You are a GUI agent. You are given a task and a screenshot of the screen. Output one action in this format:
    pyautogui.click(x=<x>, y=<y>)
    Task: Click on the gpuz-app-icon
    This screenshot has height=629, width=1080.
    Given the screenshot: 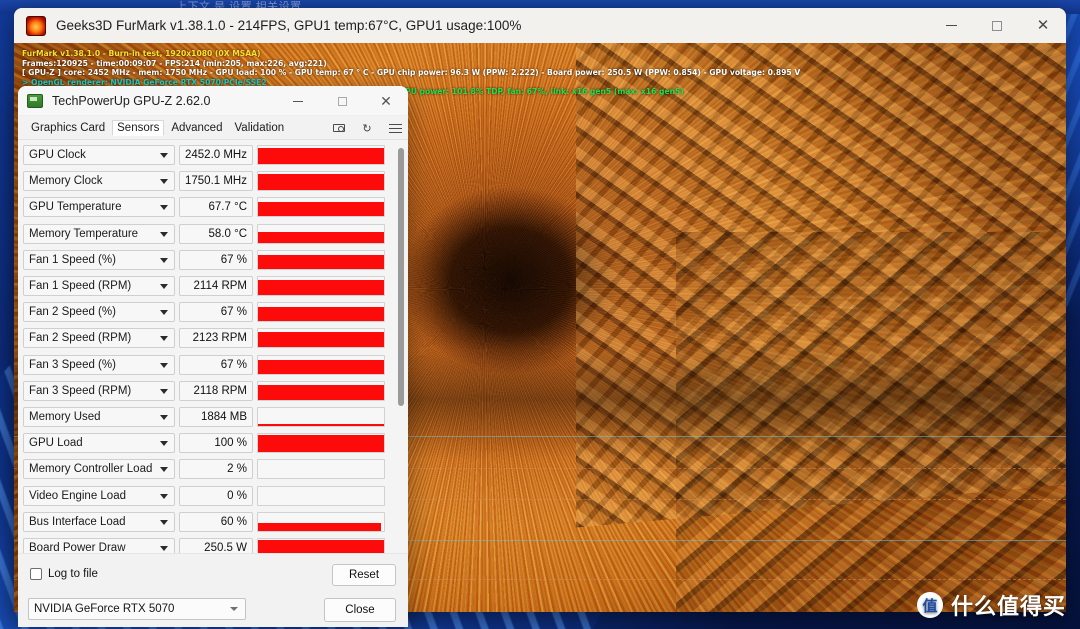 What is the action you would take?
    pyautogui.click(x=35, y=100)
    